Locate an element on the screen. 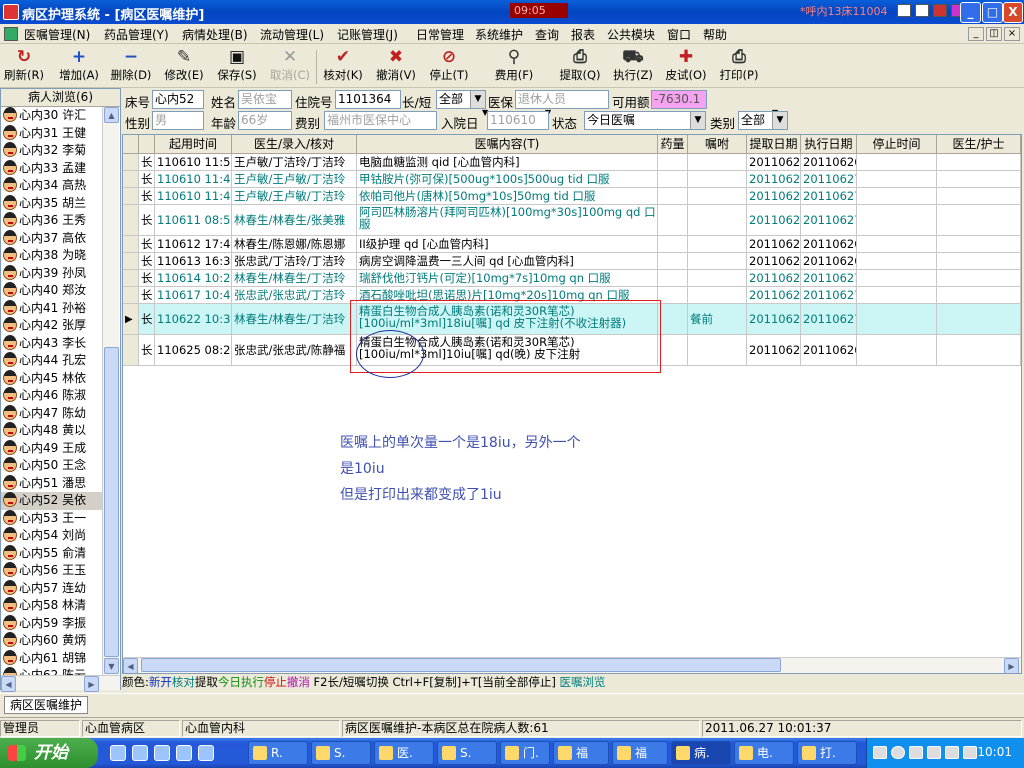 This screenshot has width=1024, height=768. grid-header-start: 起用时间 is located at coordinates (193, 144).